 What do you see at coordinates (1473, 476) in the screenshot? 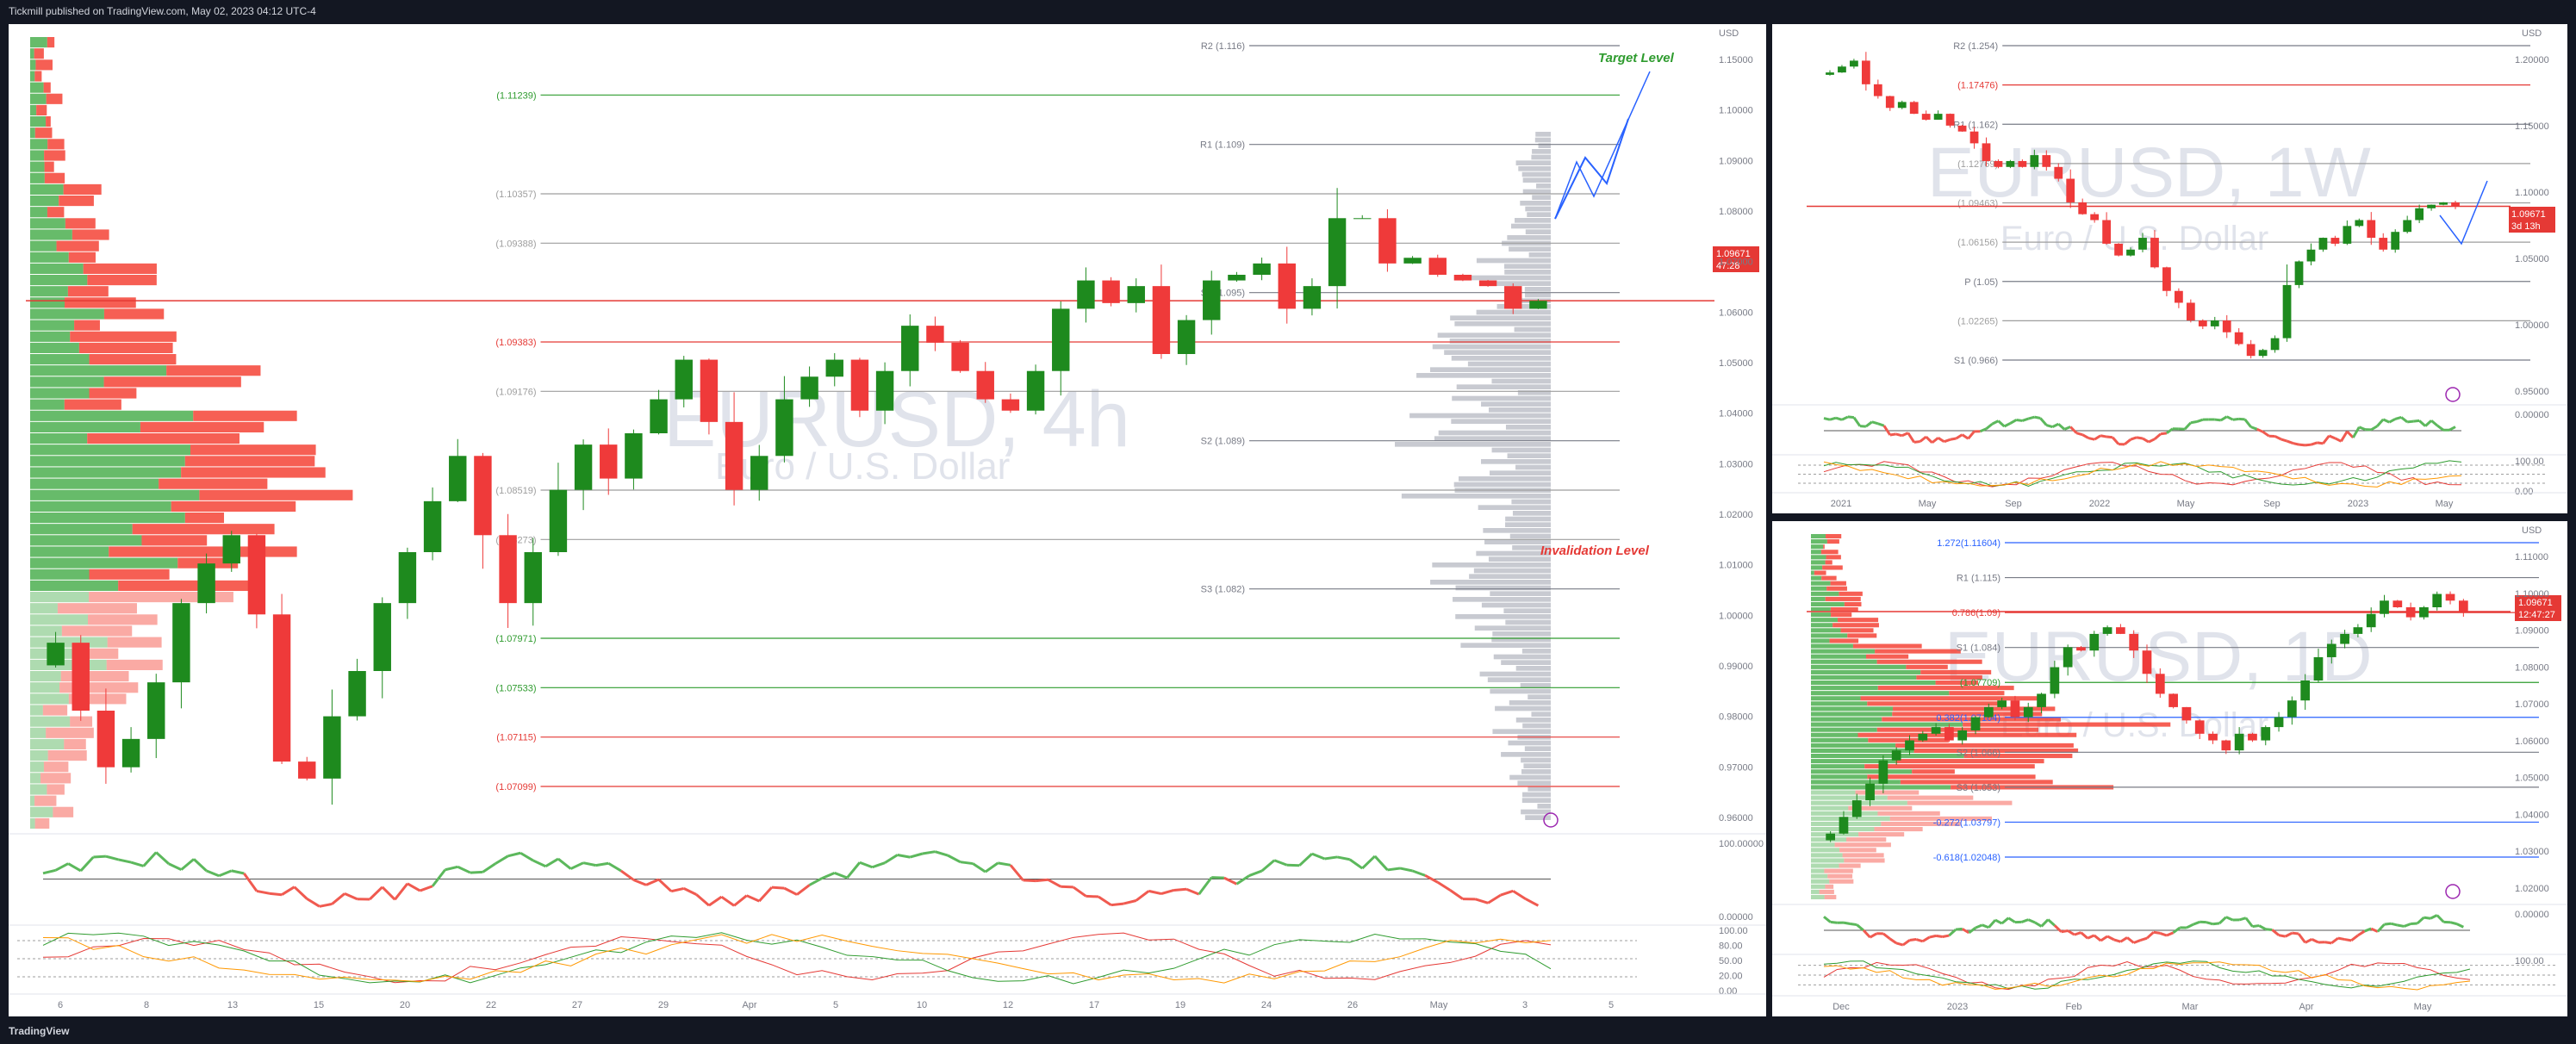
I see `volume-profile-right` at bounding box center [1473, 476].